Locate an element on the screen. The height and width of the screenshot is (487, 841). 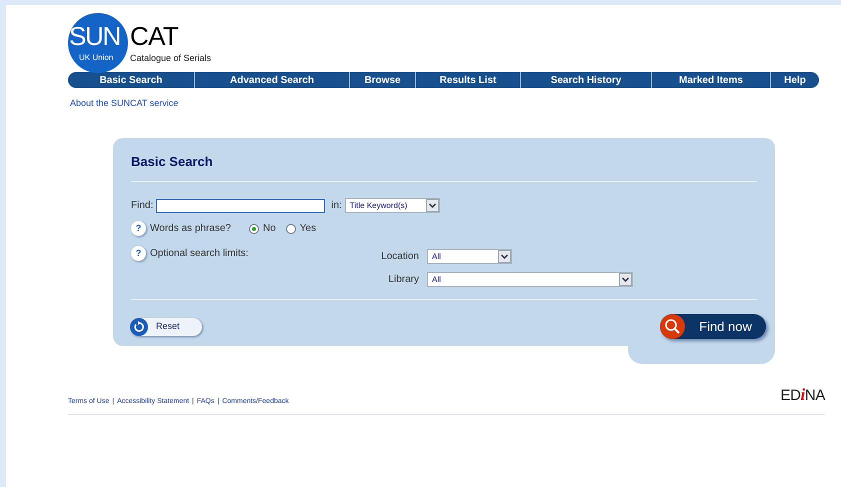
limit-label: Location is located at coordinates (399, 257).